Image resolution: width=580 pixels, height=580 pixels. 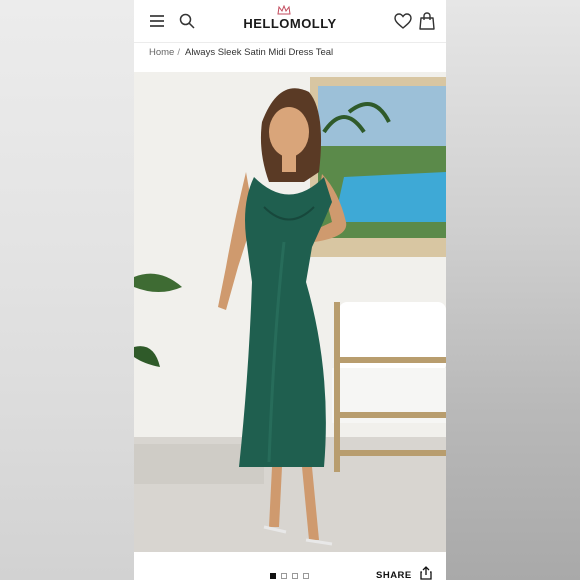 I want to click on share-icon, so click(x=426, y=573).